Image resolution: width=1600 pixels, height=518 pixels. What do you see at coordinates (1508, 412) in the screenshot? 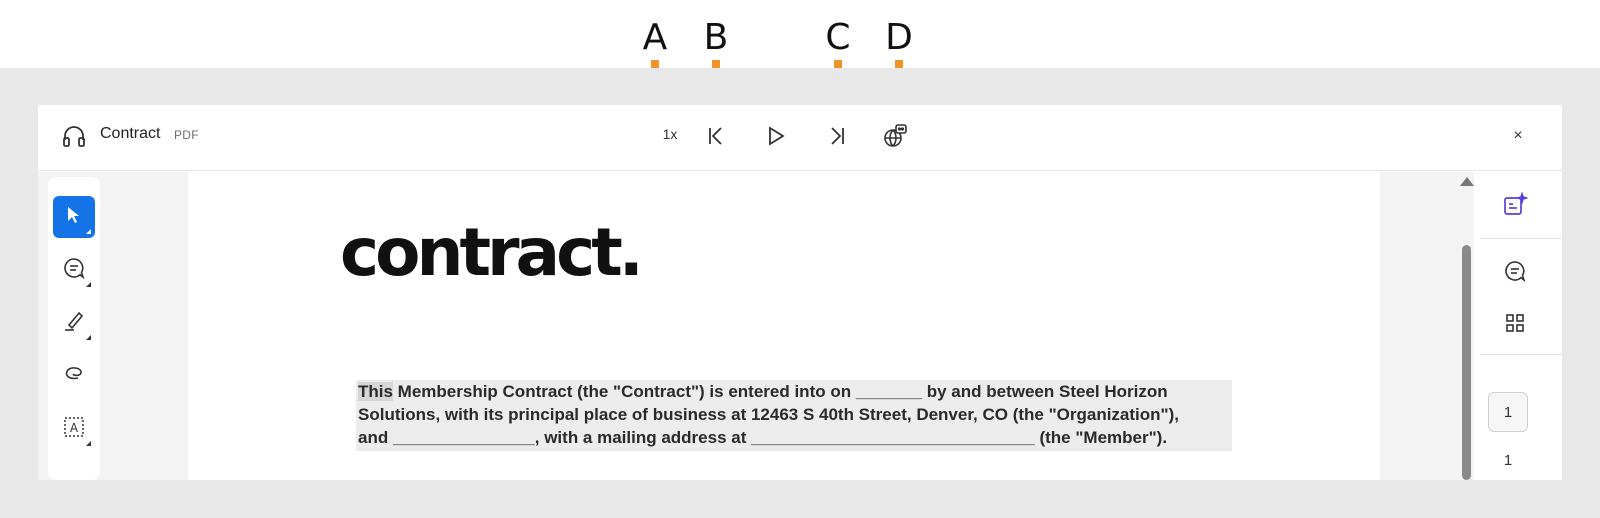
I see `current-page-input: 1` at bounding box center [1508, 412].